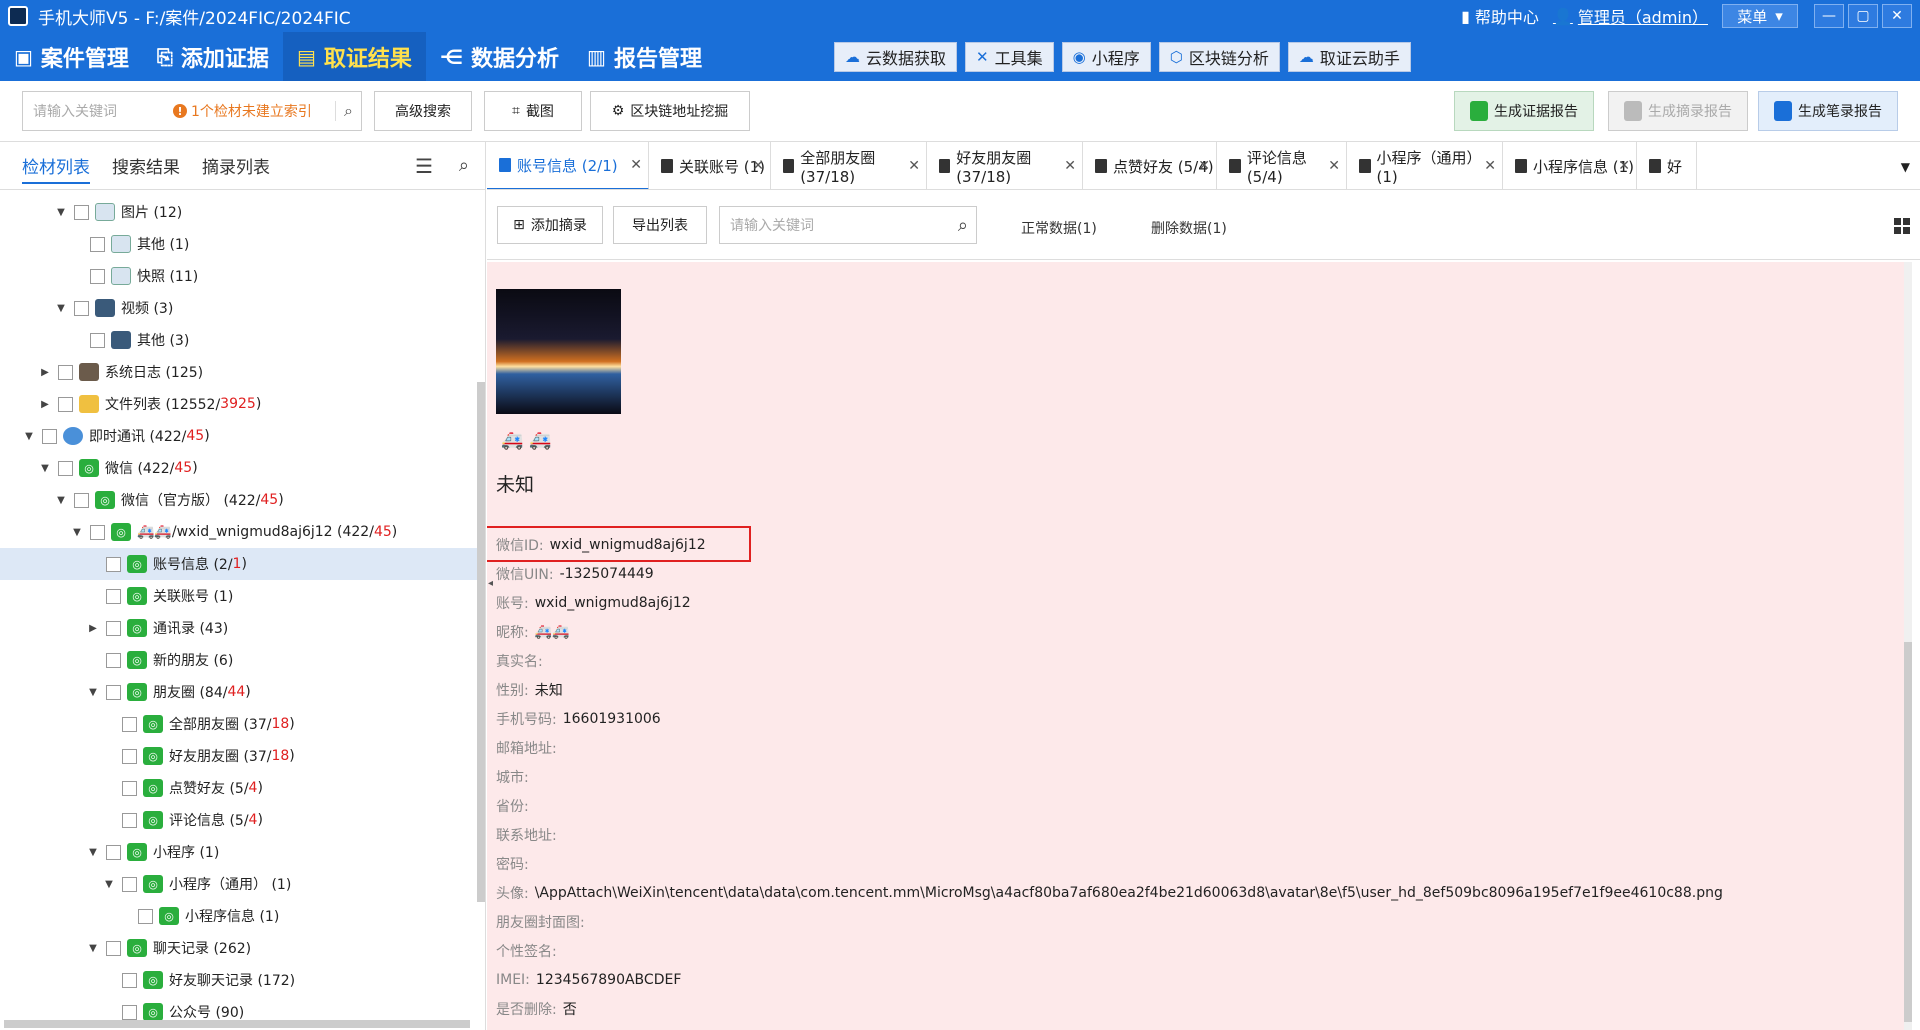  I want to click on grid-view-icon, so click(1902, 226).